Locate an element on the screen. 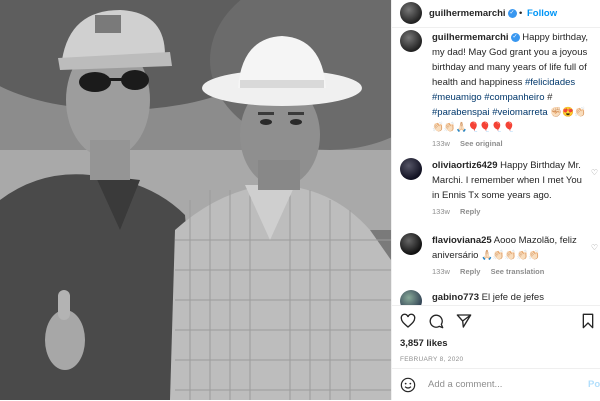 The height and width of the screenshot is (401, 600). add-comment-bar: Add a comment... Post is located at coordinates (496, 384).